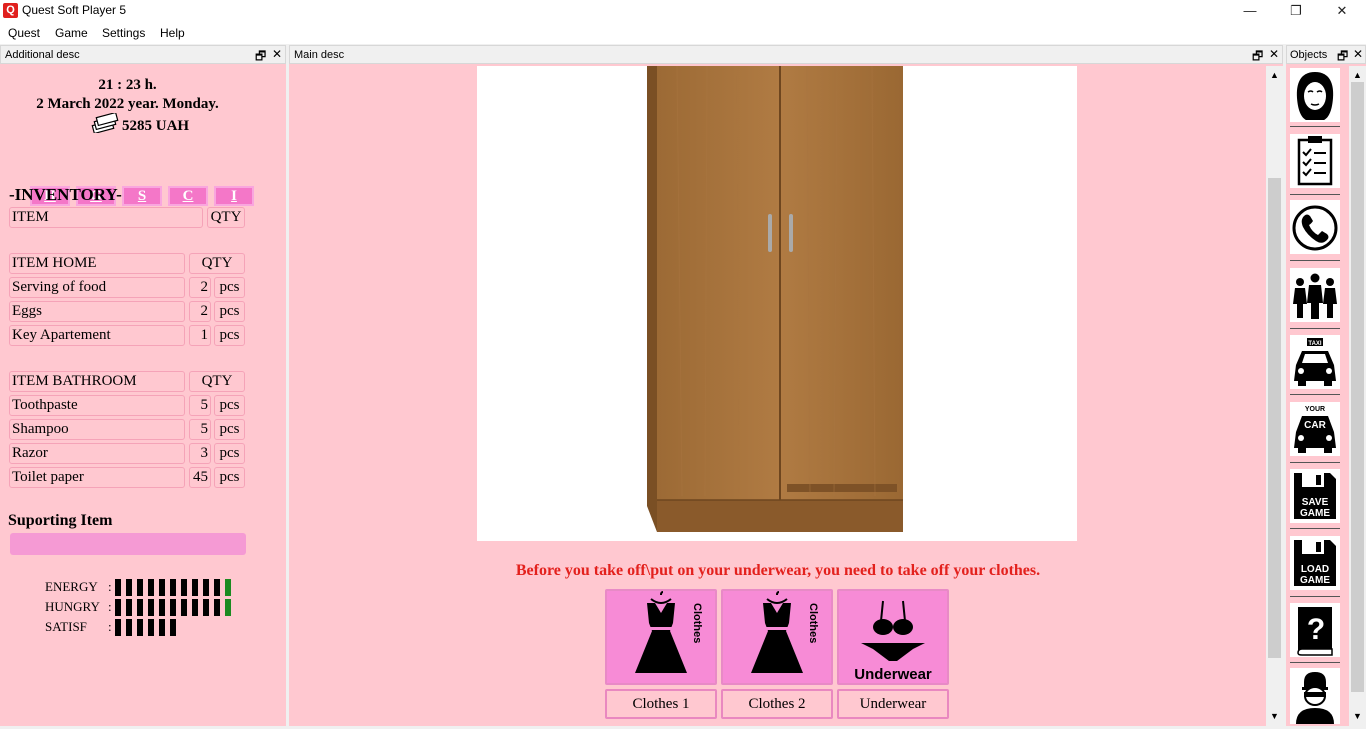 The image size is (1366, 729). I want to click on help-button: ?, so click(1315, 630).